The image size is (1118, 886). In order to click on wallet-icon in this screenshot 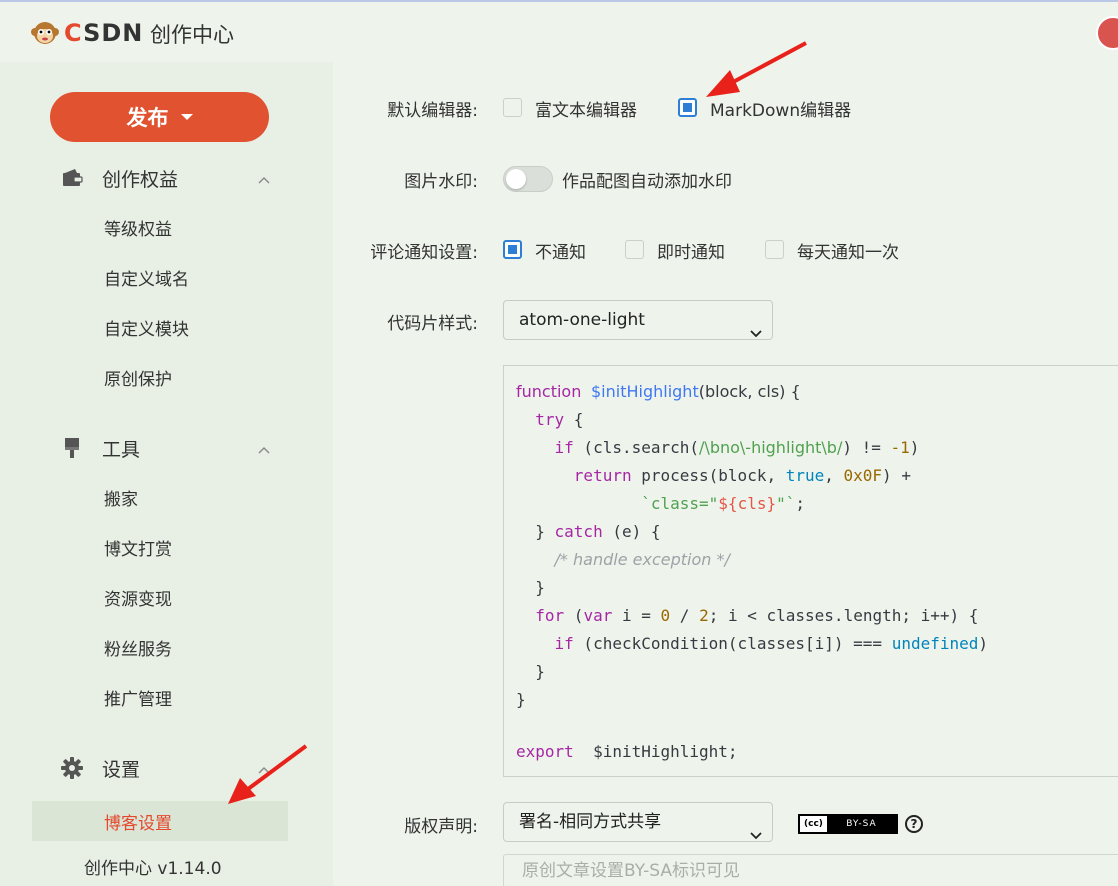, I will do `click(72, 178)`.